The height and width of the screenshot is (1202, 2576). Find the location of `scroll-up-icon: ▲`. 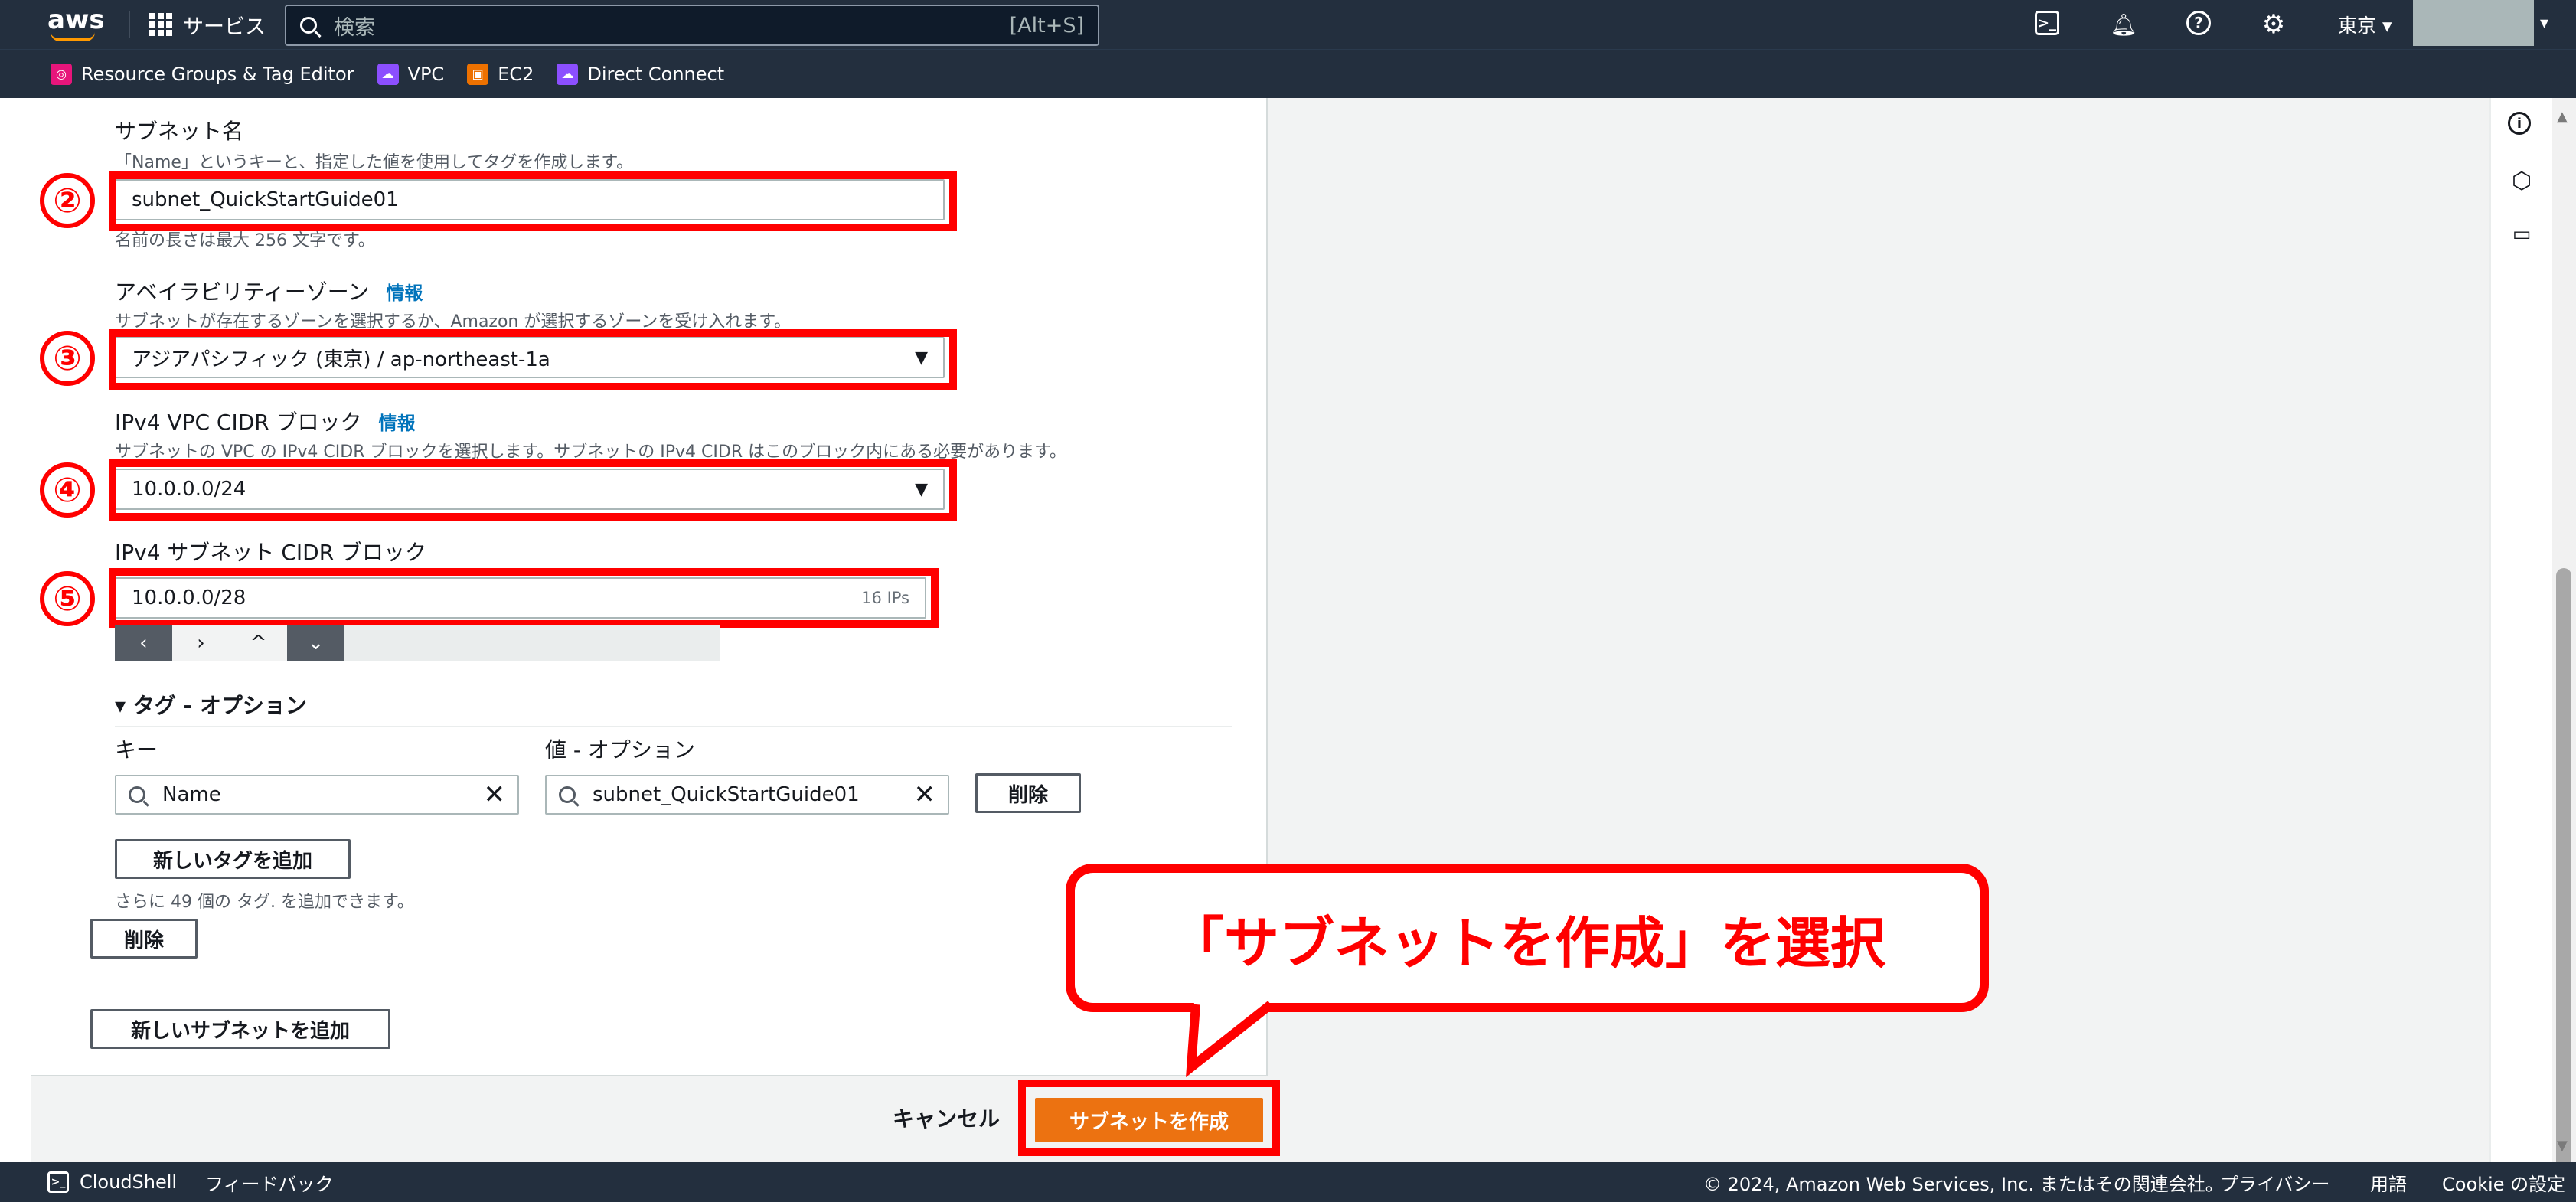

scroll-up-icon: ▲ is located at coordinates (2562, 117).